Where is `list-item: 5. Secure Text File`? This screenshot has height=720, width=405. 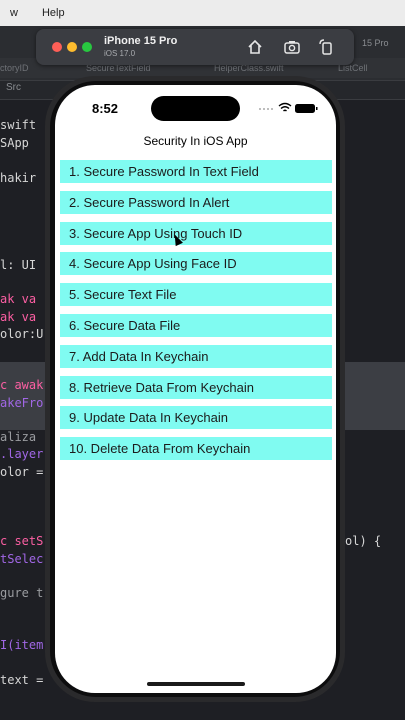
list-item: 5. Secure Text File is located at coordinates (196, 295).